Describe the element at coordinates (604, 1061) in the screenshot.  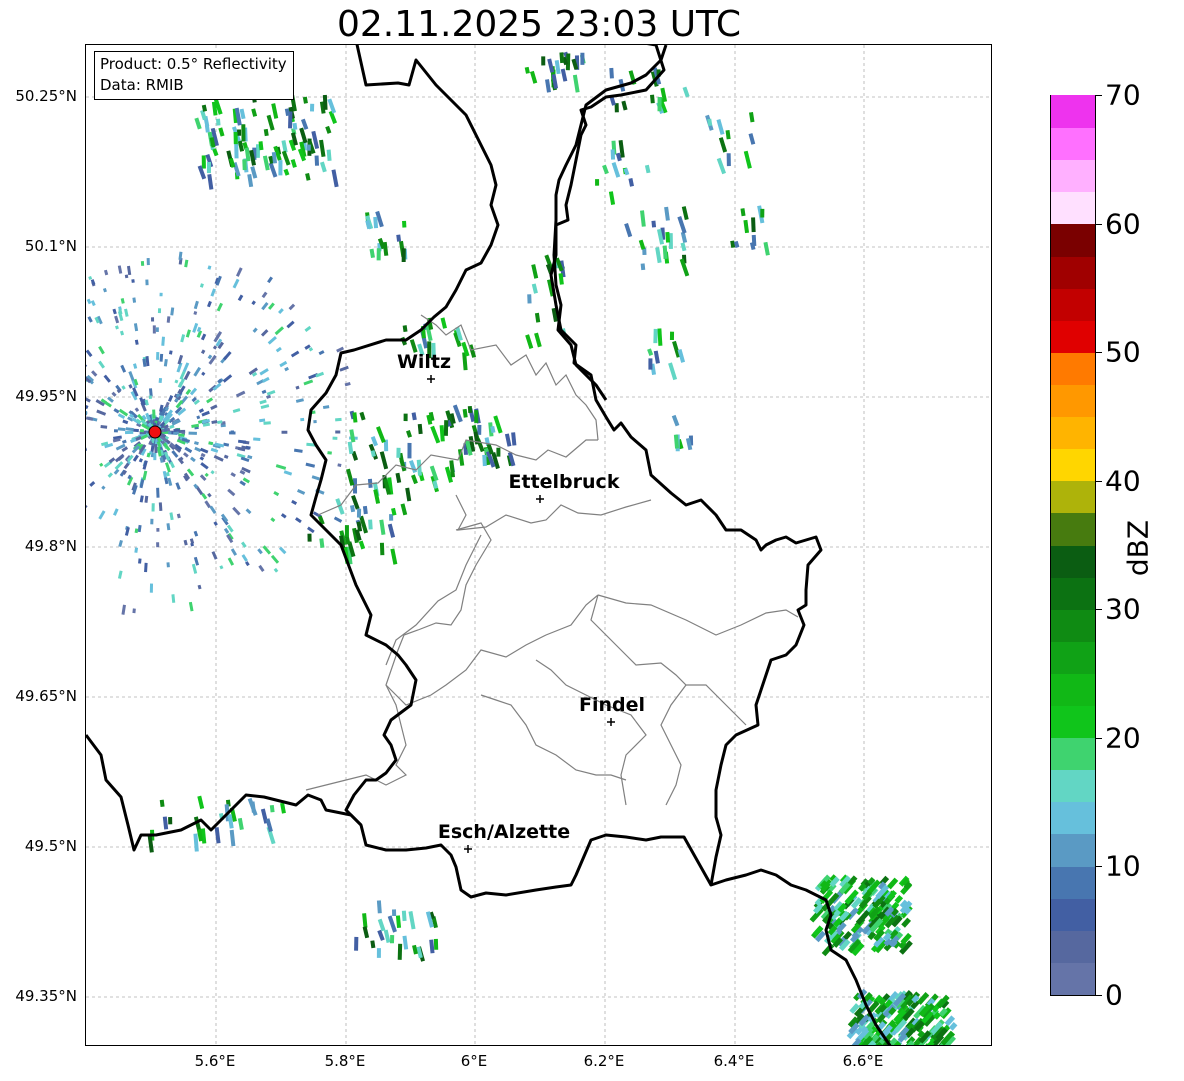
I see `lon-label: 6.2°E` at that location.